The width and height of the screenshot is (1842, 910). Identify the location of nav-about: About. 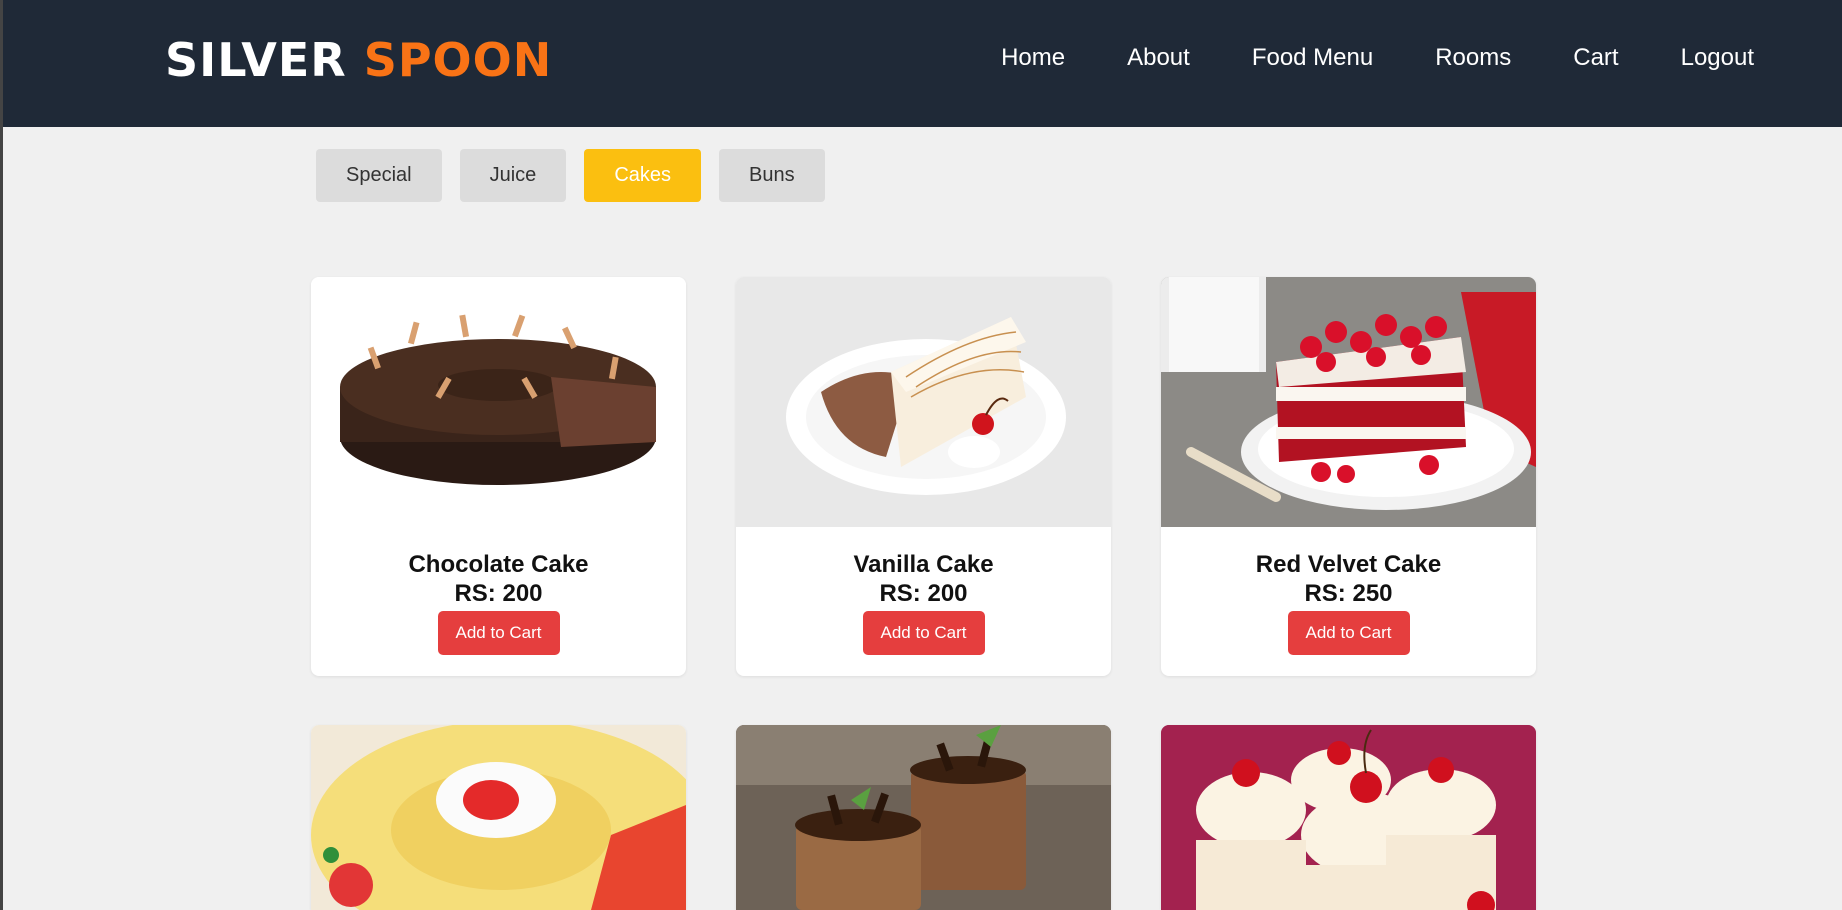
(1158, 58).